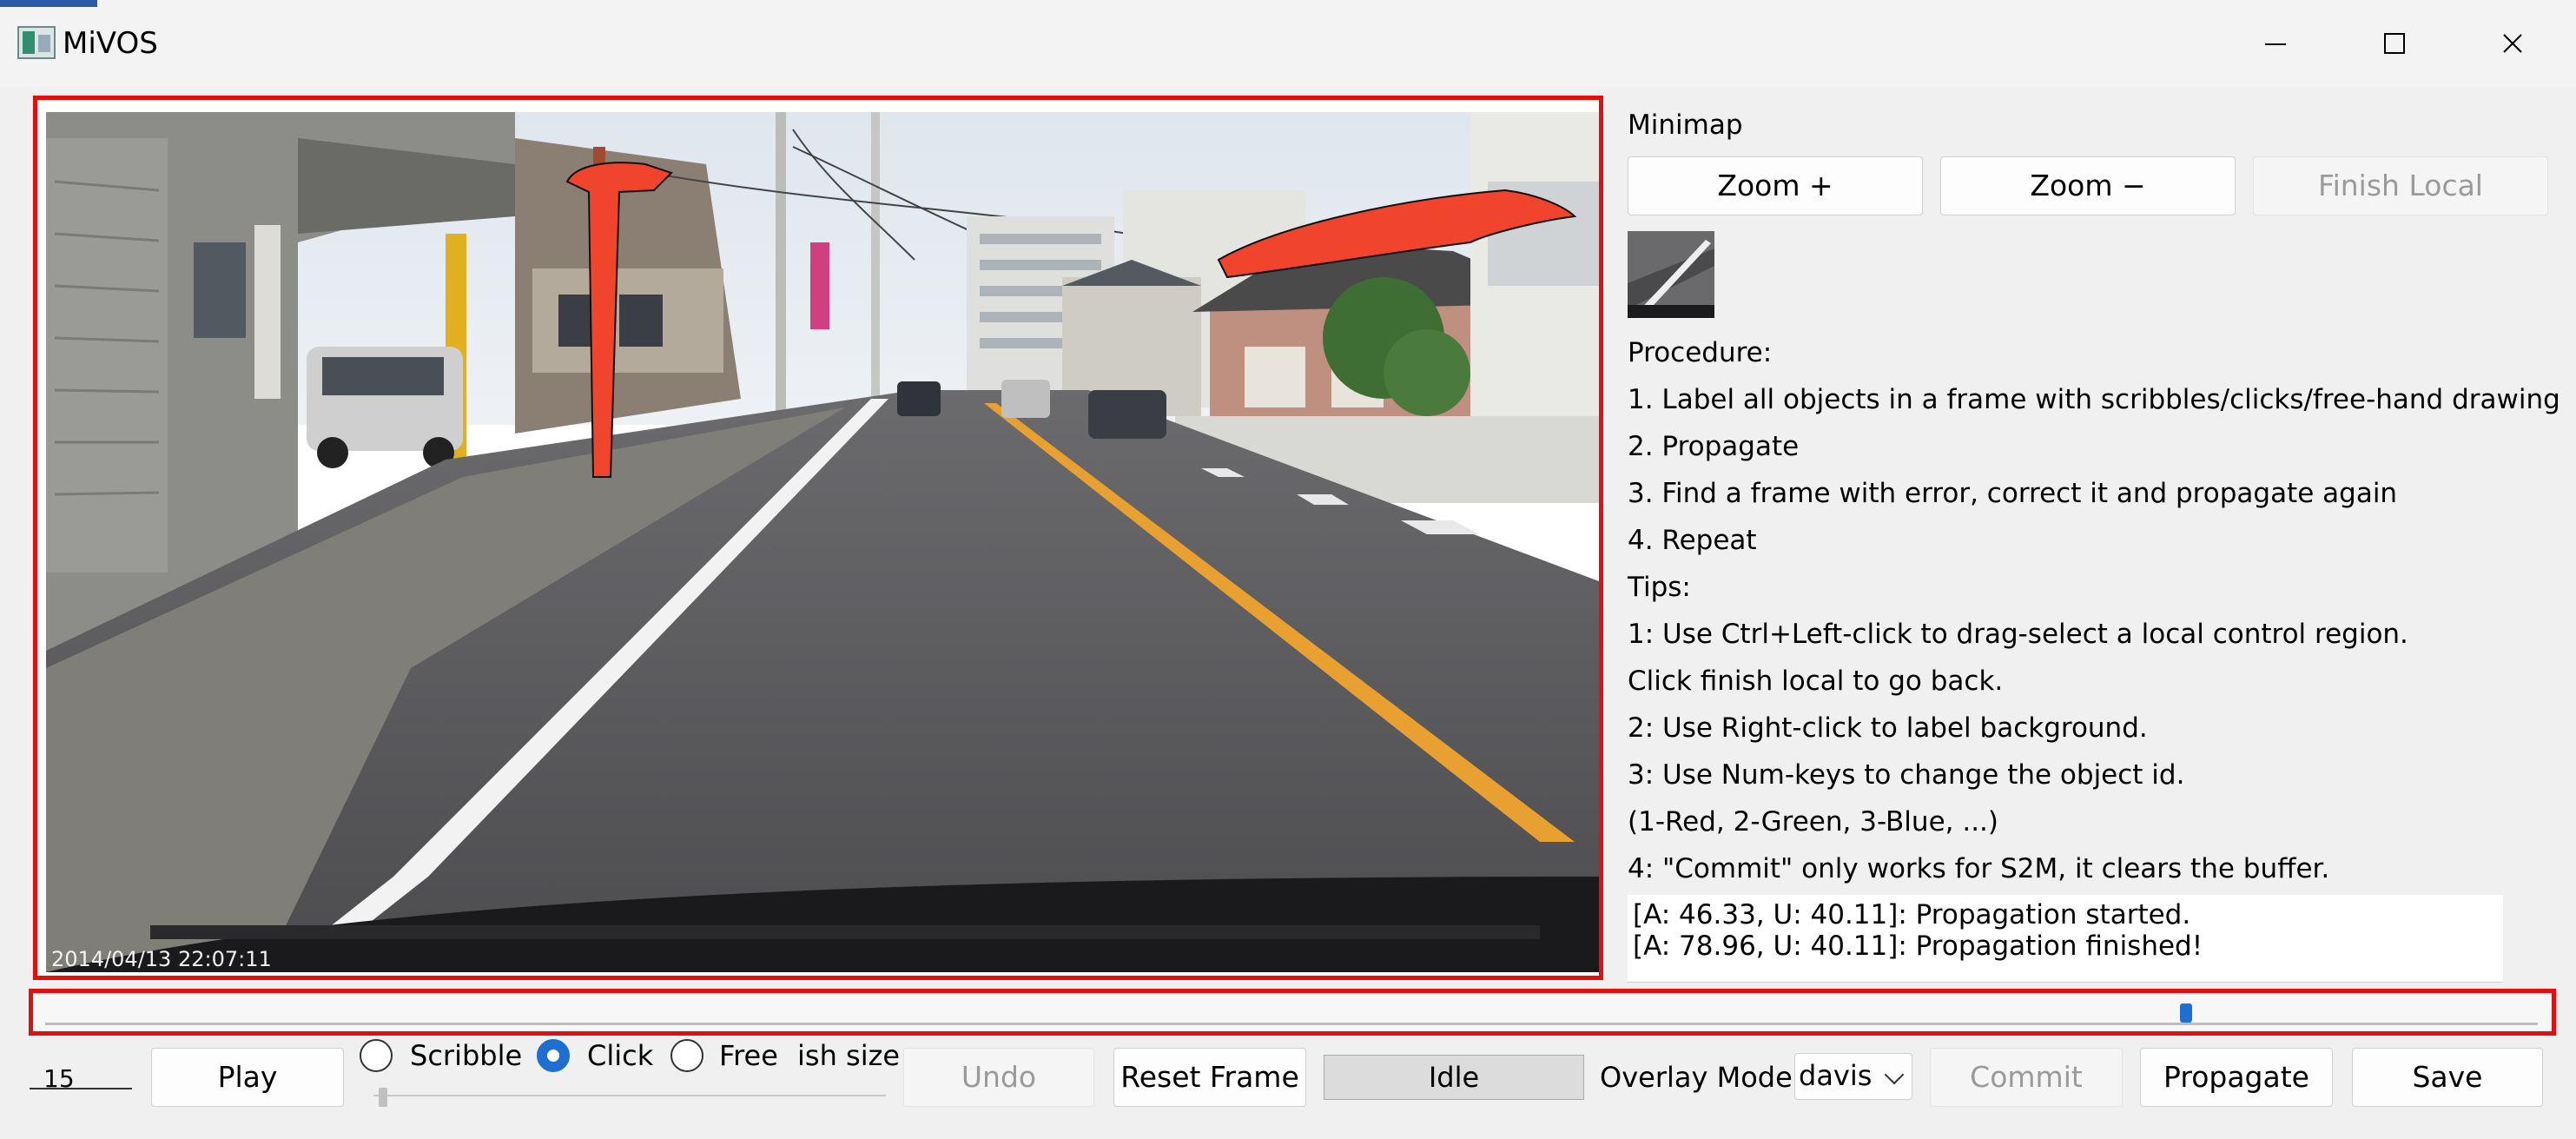  I want to click on finish-local-button: Finish Local, so click(2400, 186).